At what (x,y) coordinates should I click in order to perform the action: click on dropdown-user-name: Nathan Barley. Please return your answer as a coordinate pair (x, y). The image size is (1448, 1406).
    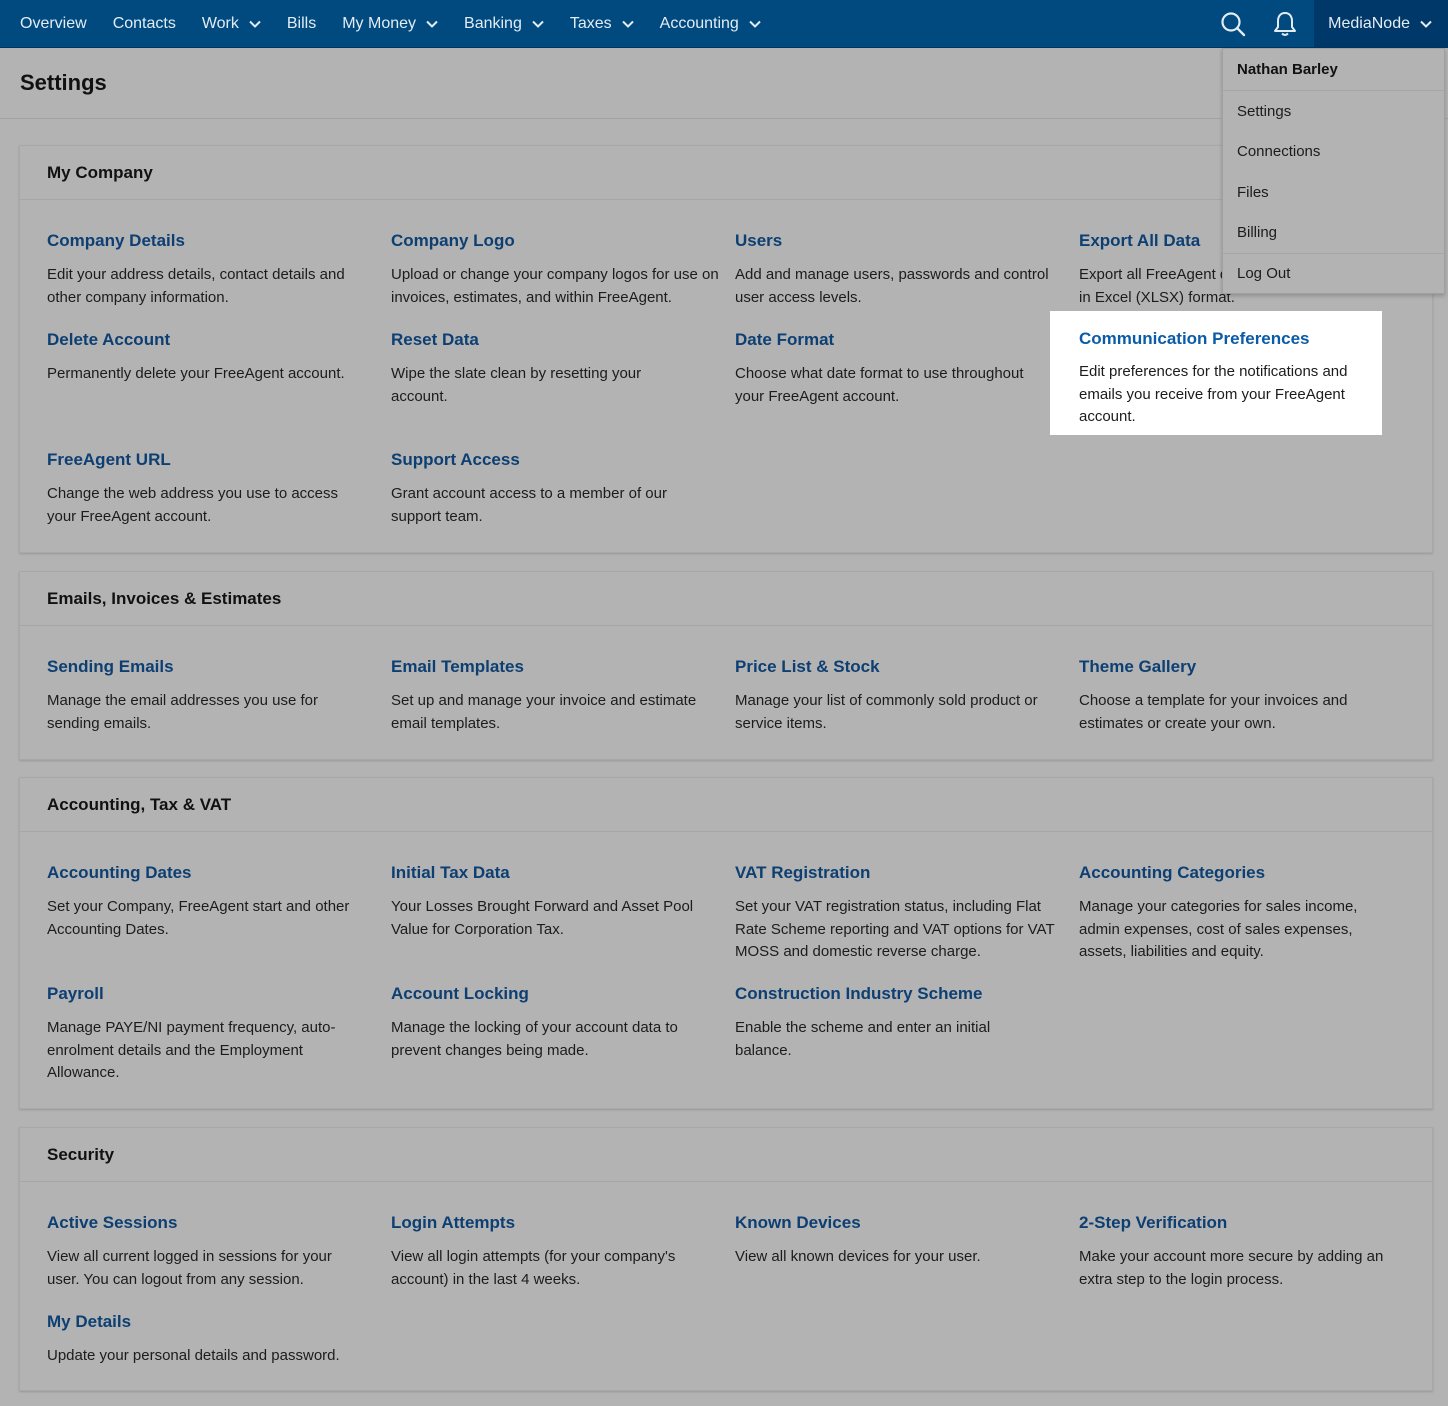
    Looking at the image, I should click on (1333, 70).